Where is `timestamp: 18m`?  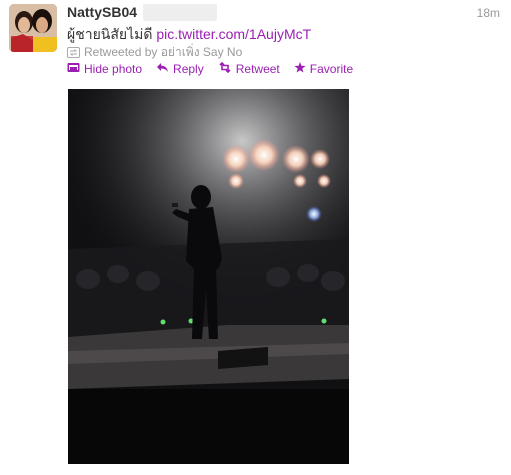
timestamp: 18m is located at coordinates (488, 13).